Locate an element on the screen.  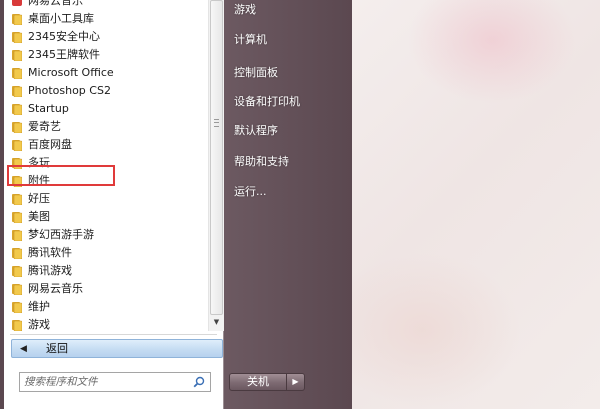
program-item: 维护 is located at coordinates (106, 307).